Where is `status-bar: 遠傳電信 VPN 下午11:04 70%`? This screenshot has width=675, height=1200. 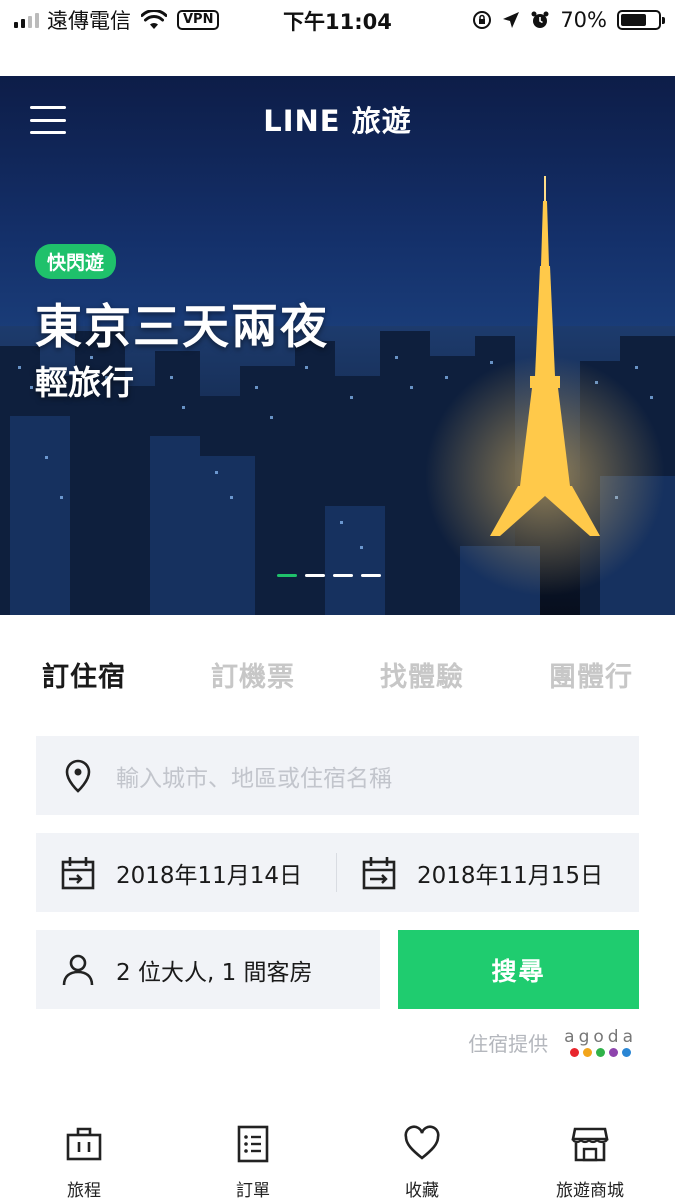 status-bar: 遠傳電信 VPN 下午11:04 70% is located at coordinates (337, 20).